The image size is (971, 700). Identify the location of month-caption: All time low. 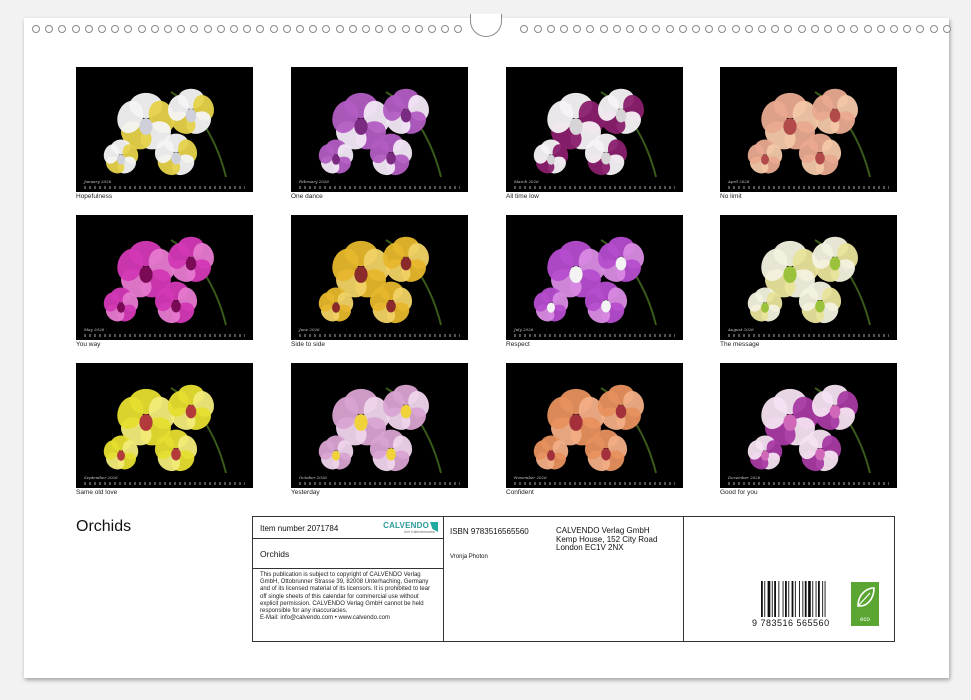
(522, 196).